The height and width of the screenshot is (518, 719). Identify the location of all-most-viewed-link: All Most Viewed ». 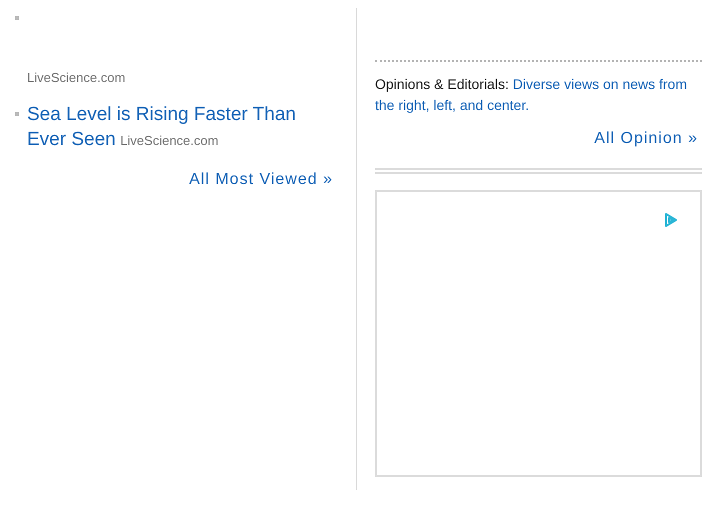
(261, 180).